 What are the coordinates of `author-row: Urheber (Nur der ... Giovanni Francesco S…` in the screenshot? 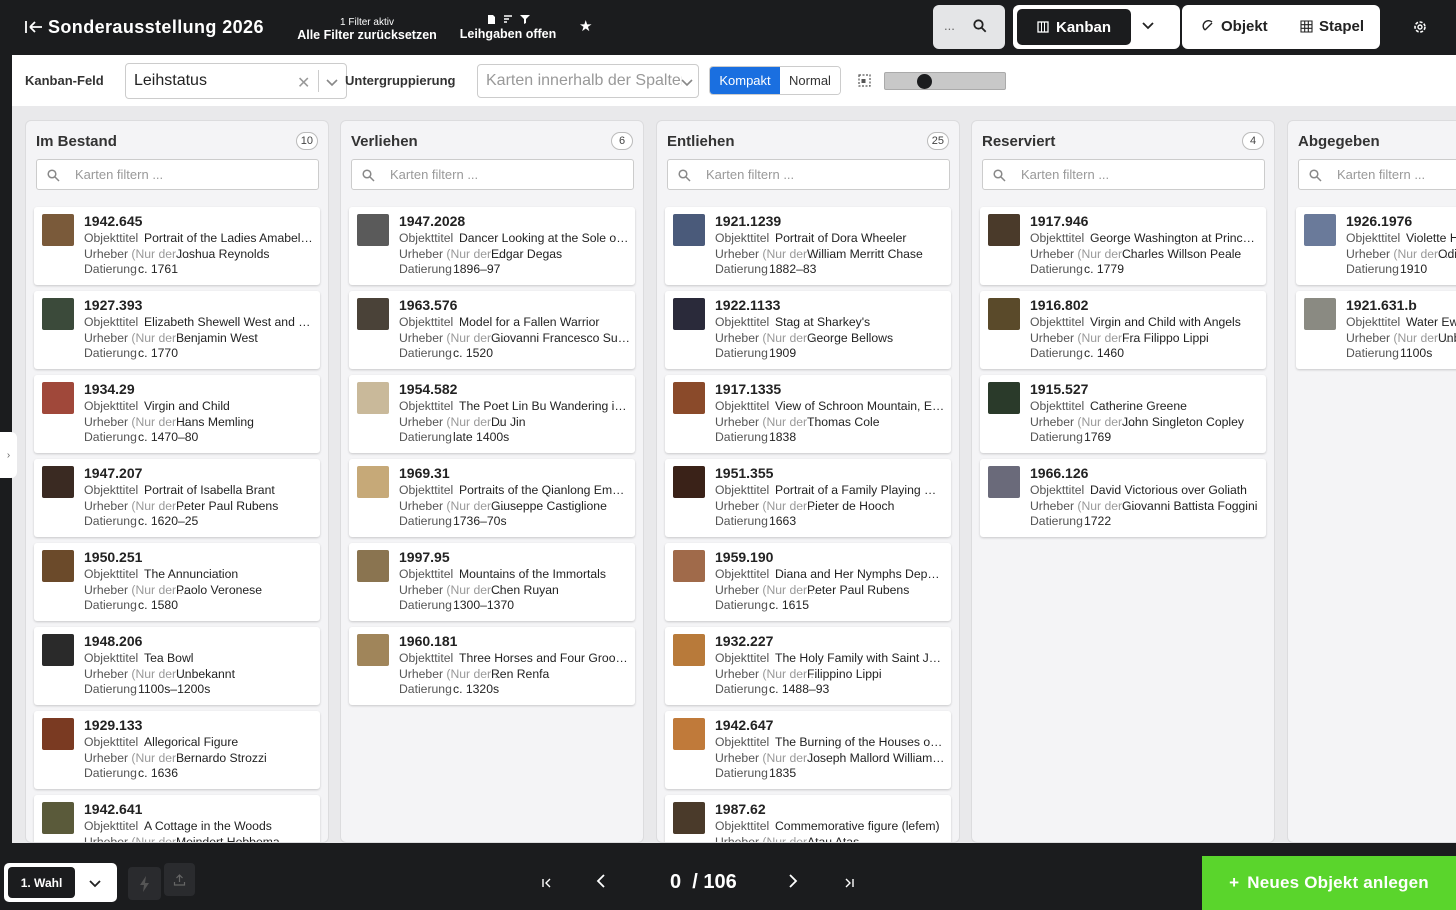 It's located at (514, 338).